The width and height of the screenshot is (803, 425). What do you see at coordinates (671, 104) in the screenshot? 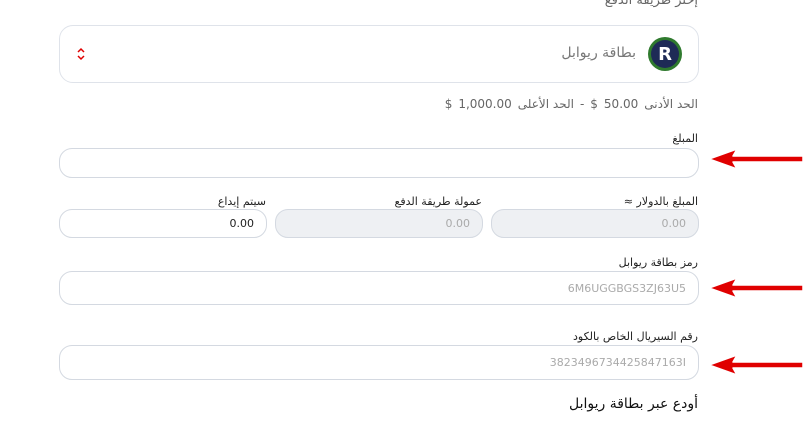
I see `min-limit-label: الحد الأدنى` at bounding box center [671, 104].